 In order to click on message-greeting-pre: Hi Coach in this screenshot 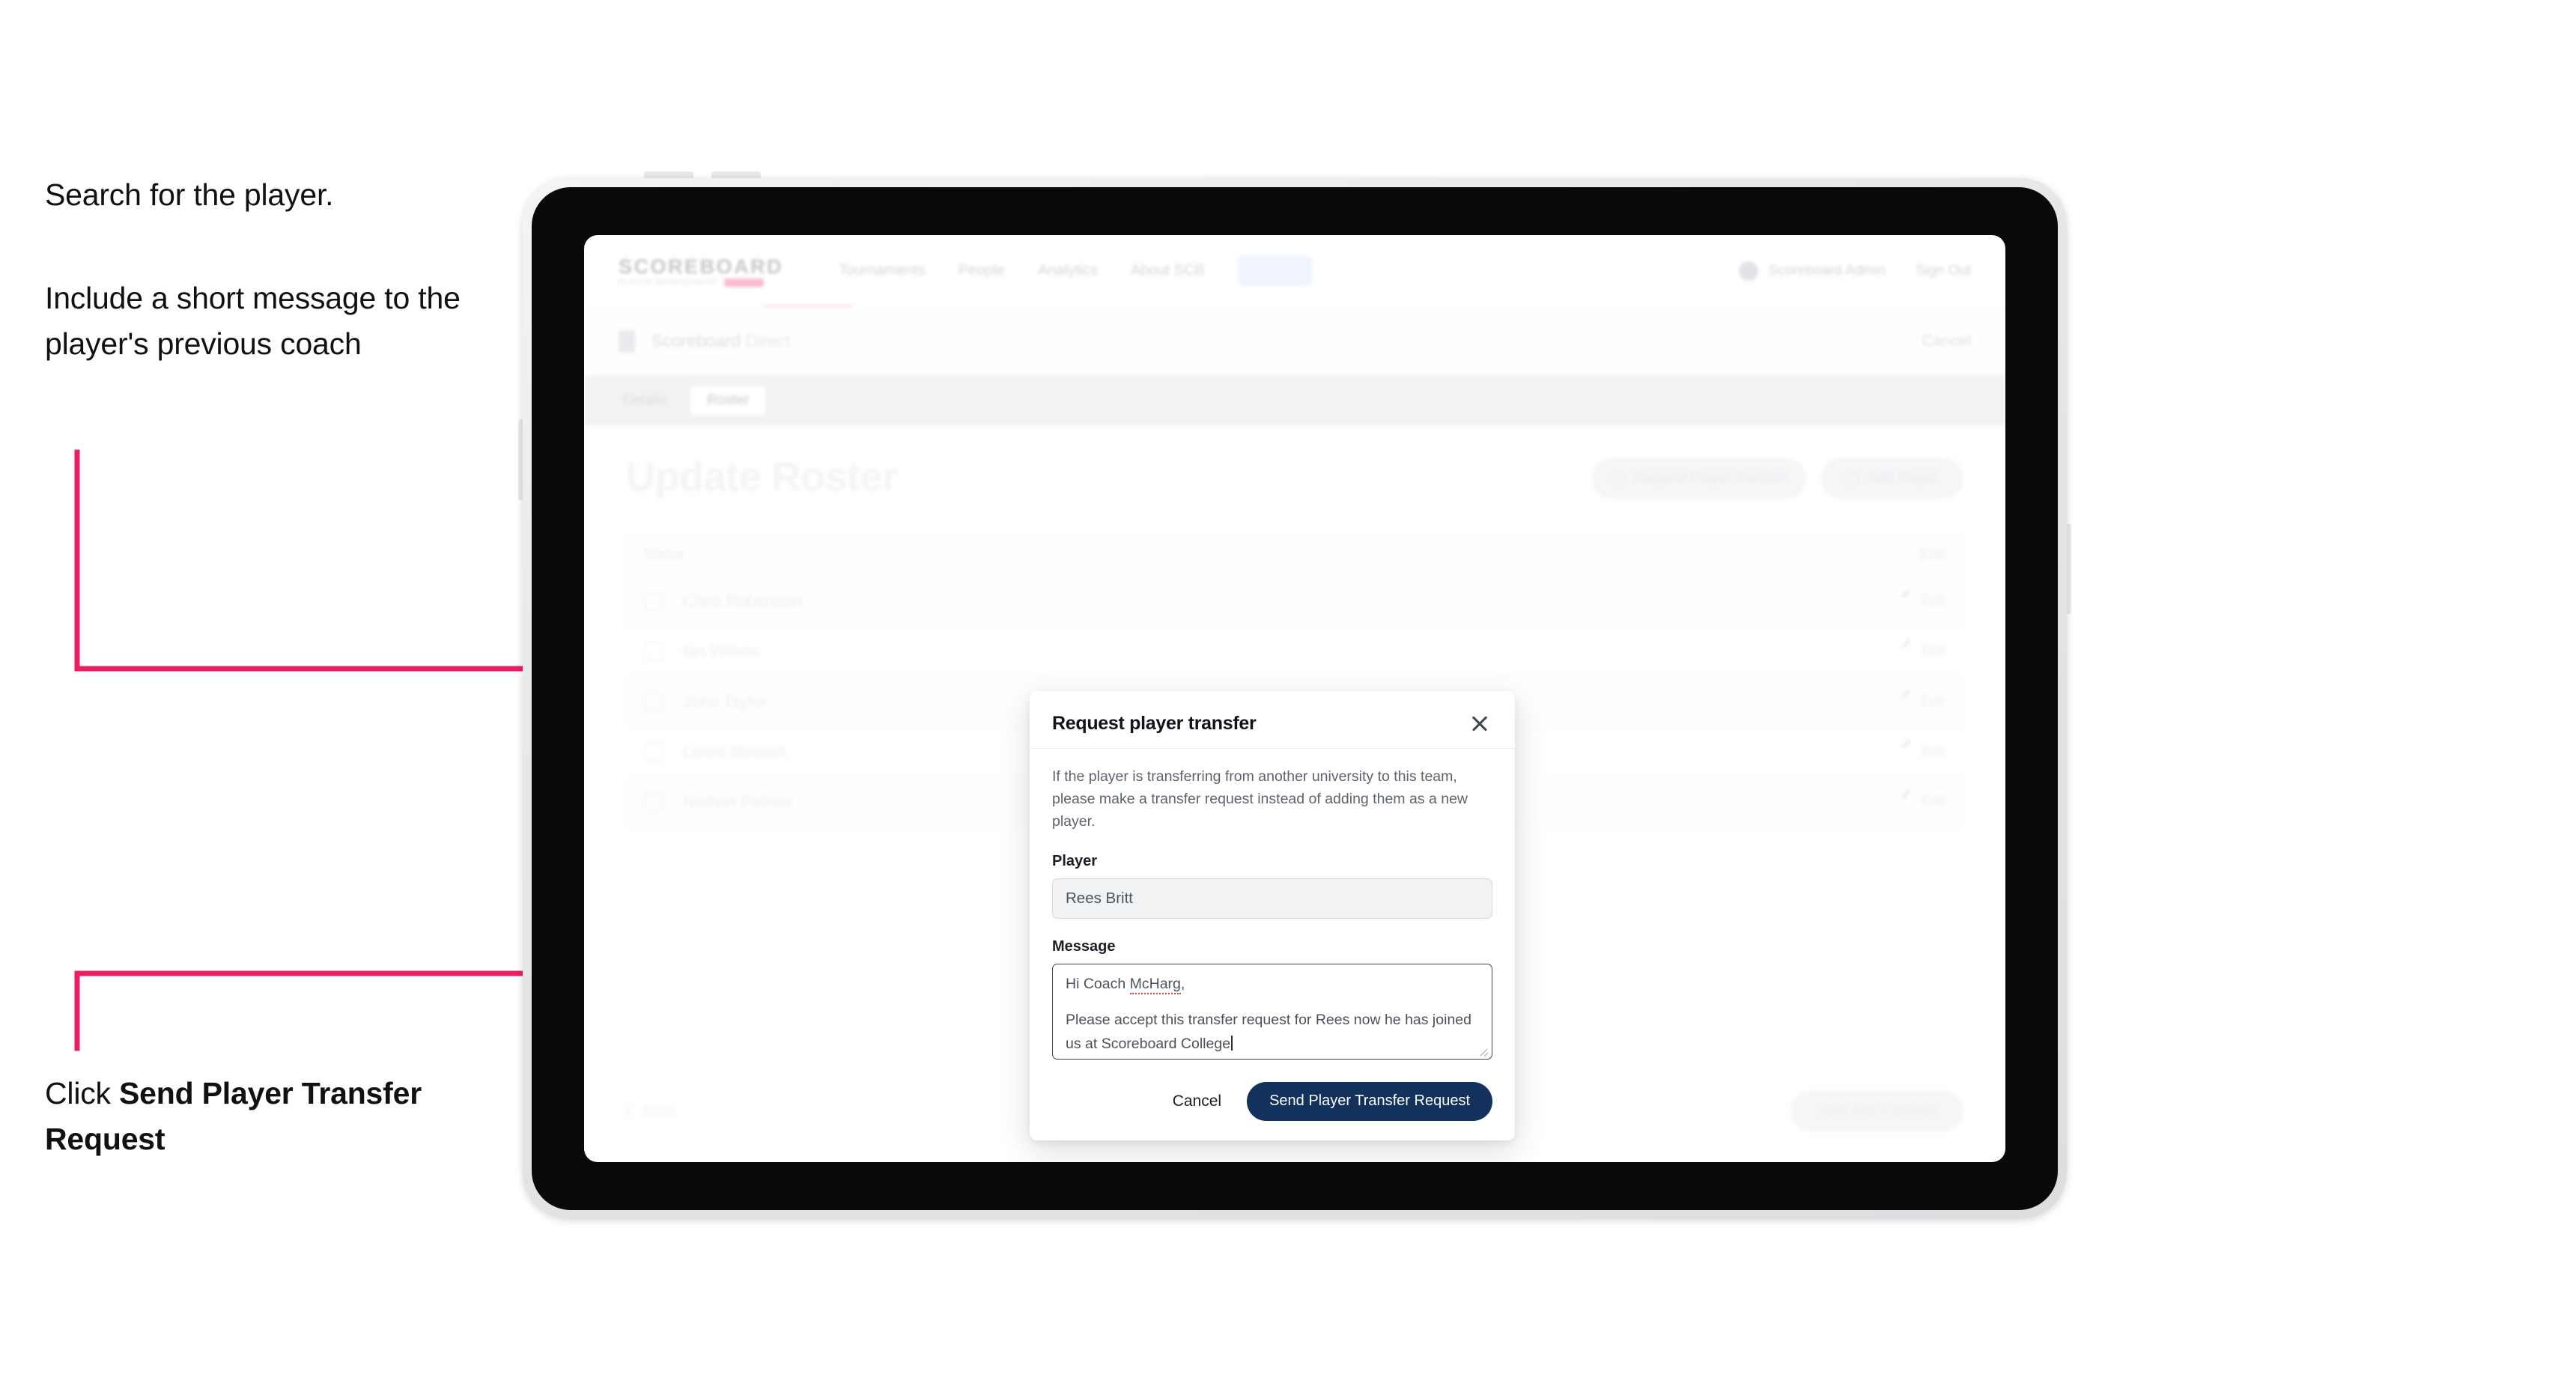, I will do `click(1098, 984)`.